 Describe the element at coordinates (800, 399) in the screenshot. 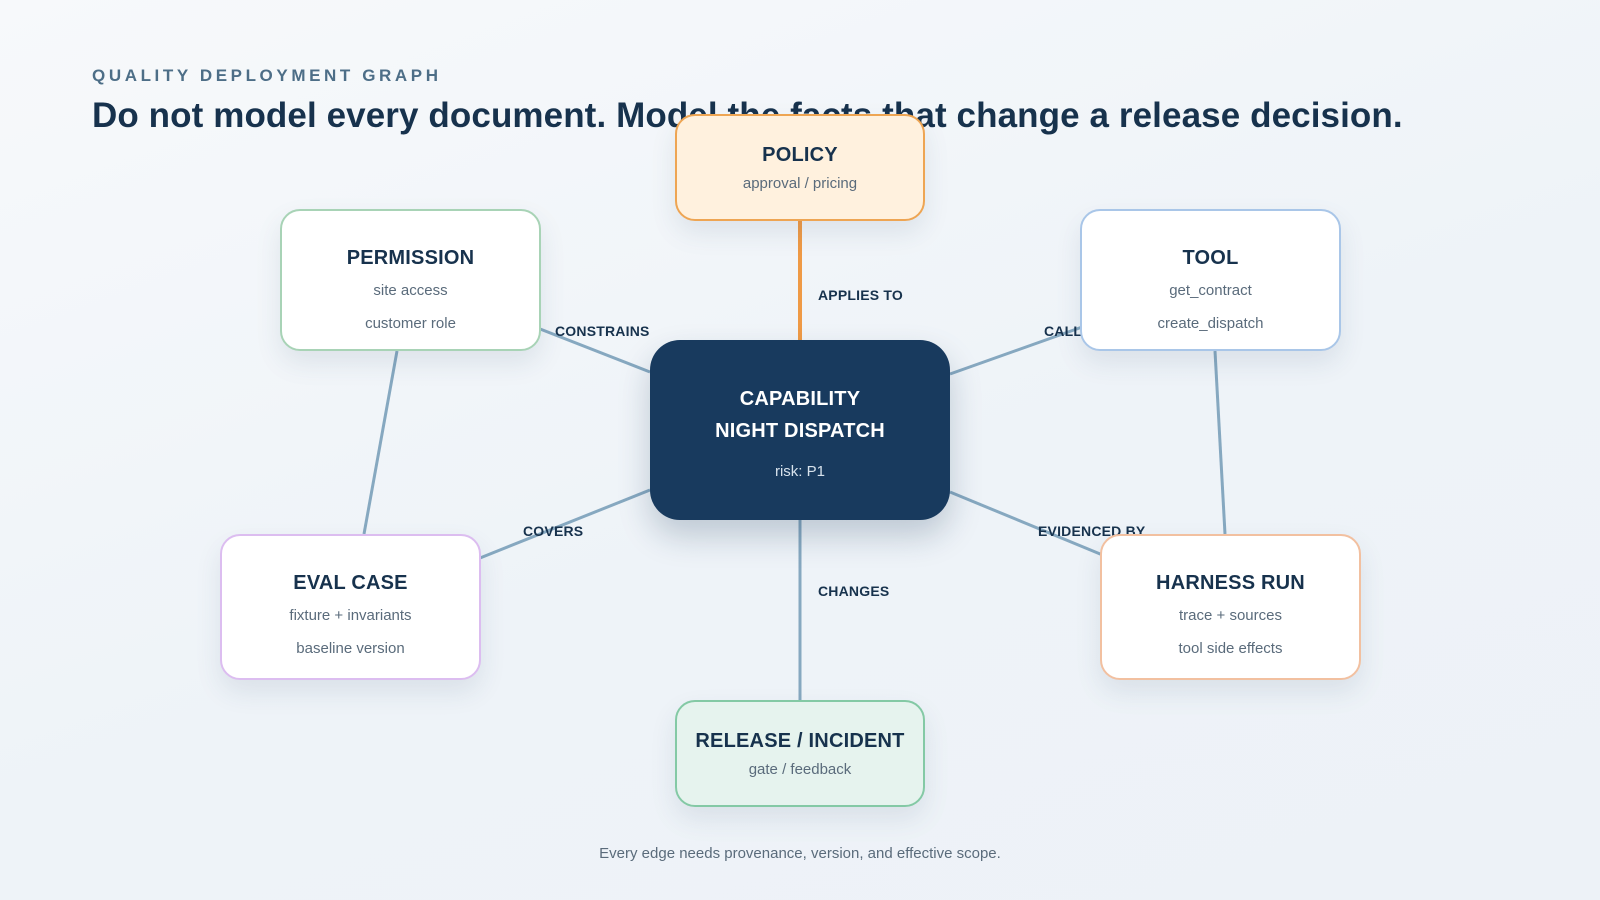

I see `node-title-line: CAPABILITY` at that location.